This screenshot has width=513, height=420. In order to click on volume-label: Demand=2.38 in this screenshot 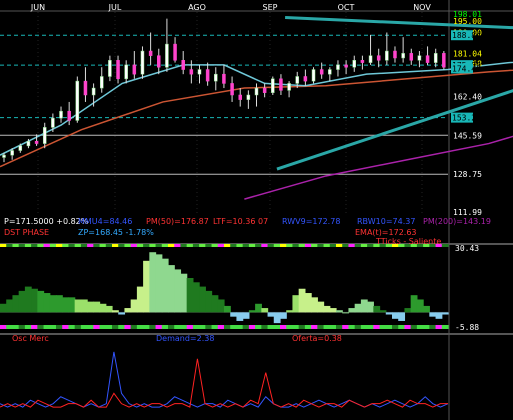, I will do `click(185, 338)`.